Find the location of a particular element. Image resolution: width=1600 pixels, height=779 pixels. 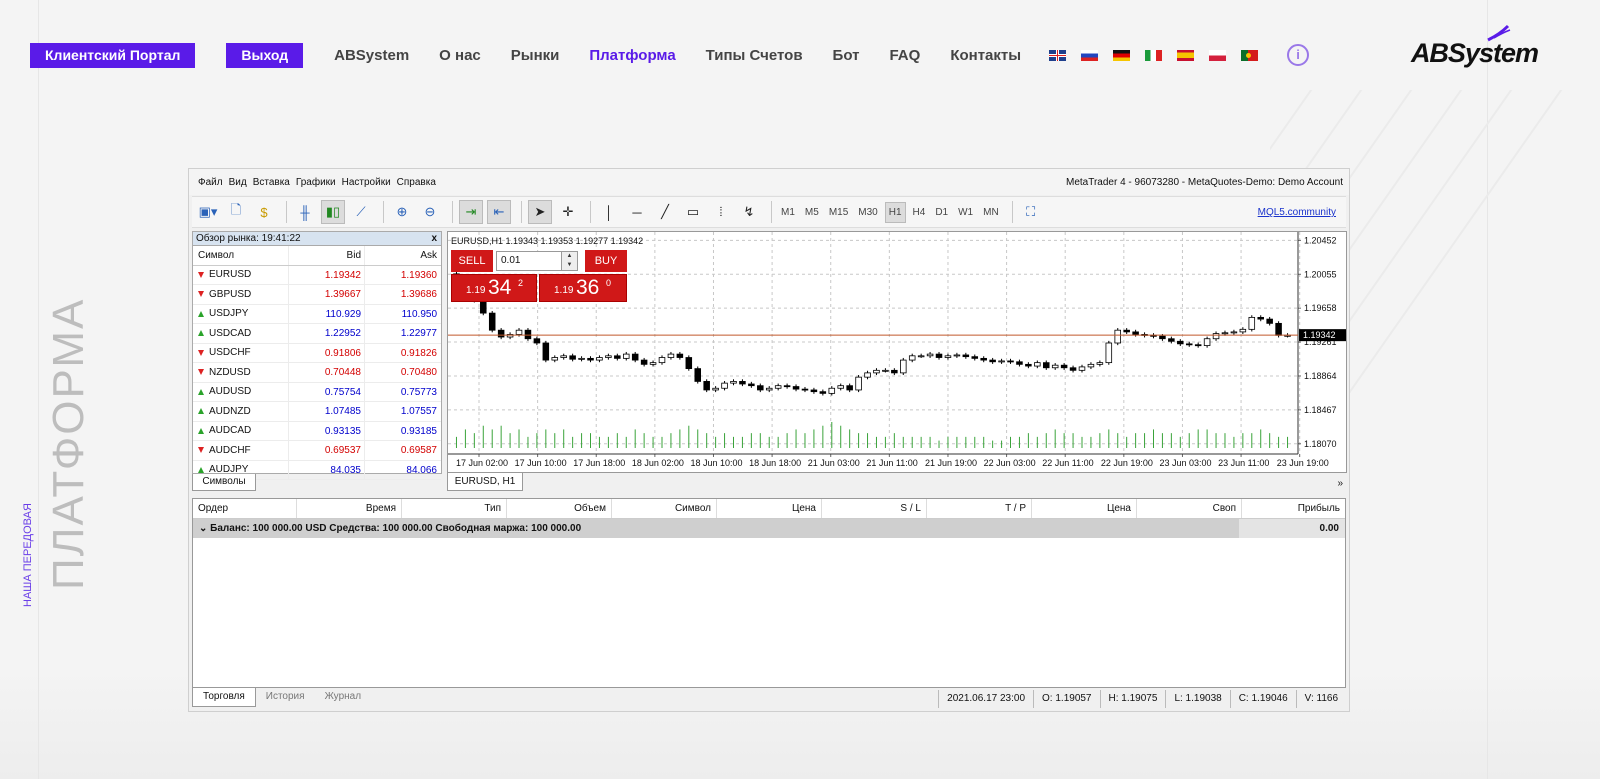

close-icon: x is located at coordinates (434, 239).